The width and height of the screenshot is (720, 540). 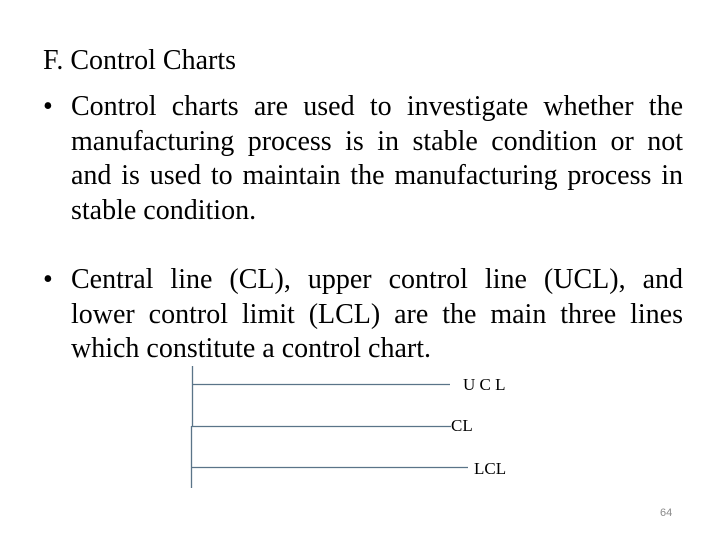 What do you see at coordinates (490, 468) in the screenshot?
I see `lcl-label: LCL` at bounding box center [490, 468].